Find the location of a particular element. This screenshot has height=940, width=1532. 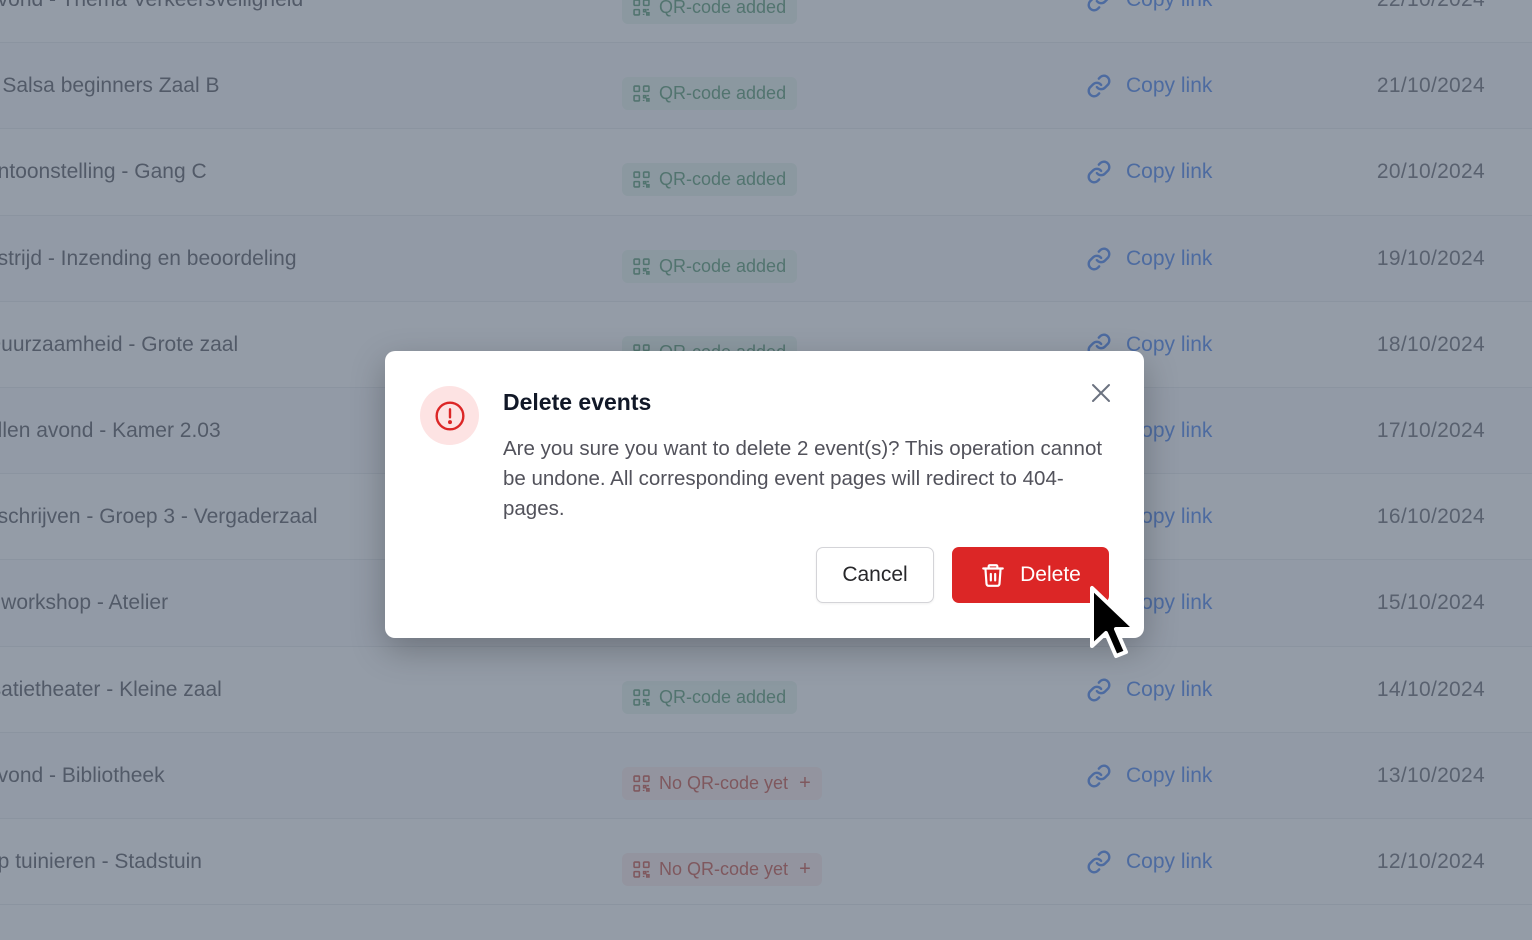

mouse-pointer-icon is located at coordinates (1113, 622).